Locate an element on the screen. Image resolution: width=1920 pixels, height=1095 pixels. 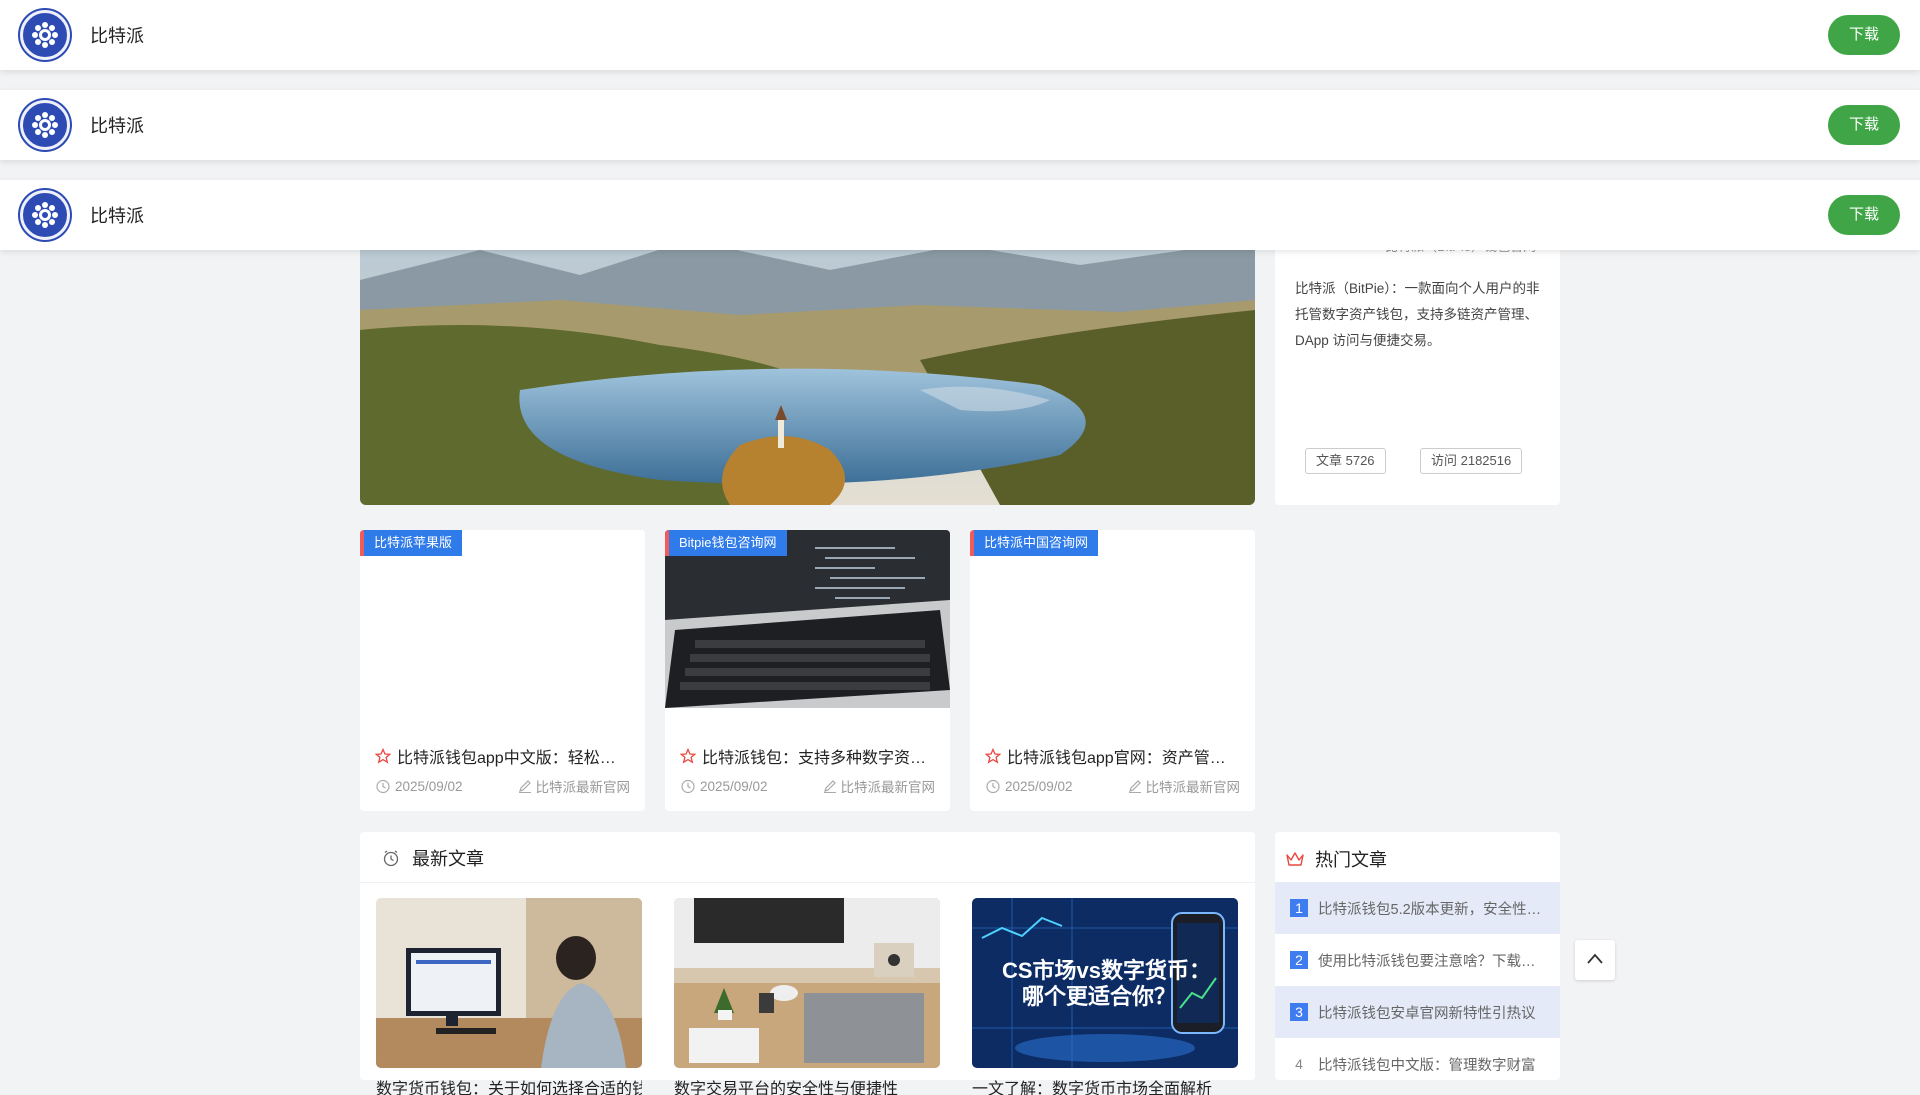
hot-article-title: 比特派钱包5.2版本更新，安全性全面提升 is located at coordinates (1430, 908).